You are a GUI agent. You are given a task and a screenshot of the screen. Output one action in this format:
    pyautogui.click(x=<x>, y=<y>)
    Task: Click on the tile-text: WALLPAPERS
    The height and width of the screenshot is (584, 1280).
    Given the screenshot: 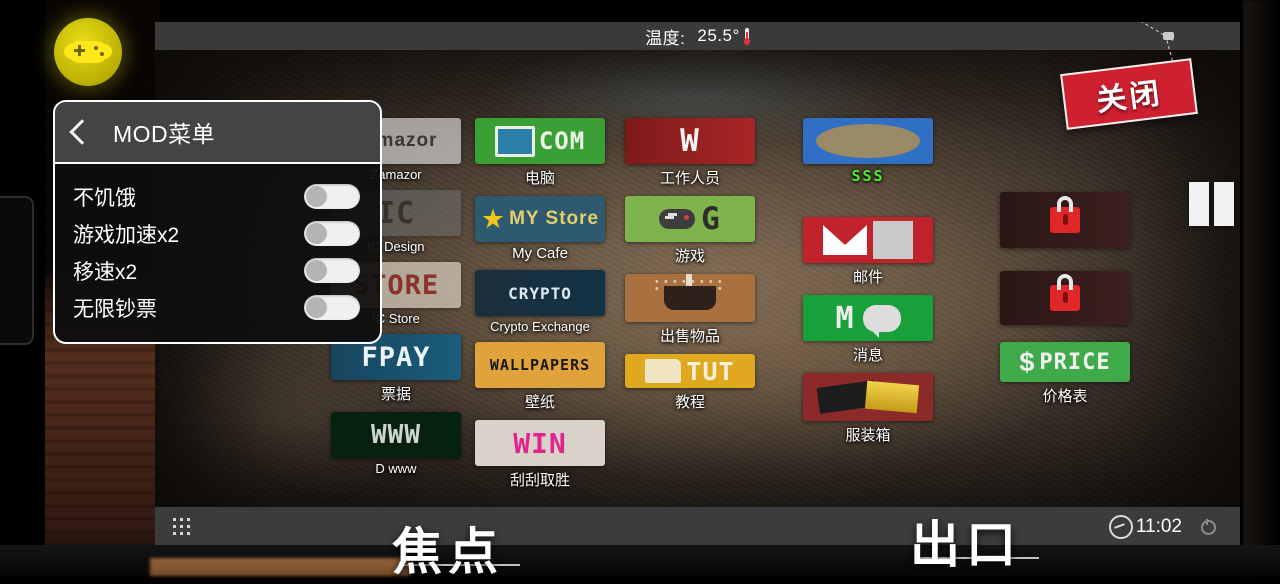 What is the action you would take?
    pyautogui.click(x=540, y=365)
    